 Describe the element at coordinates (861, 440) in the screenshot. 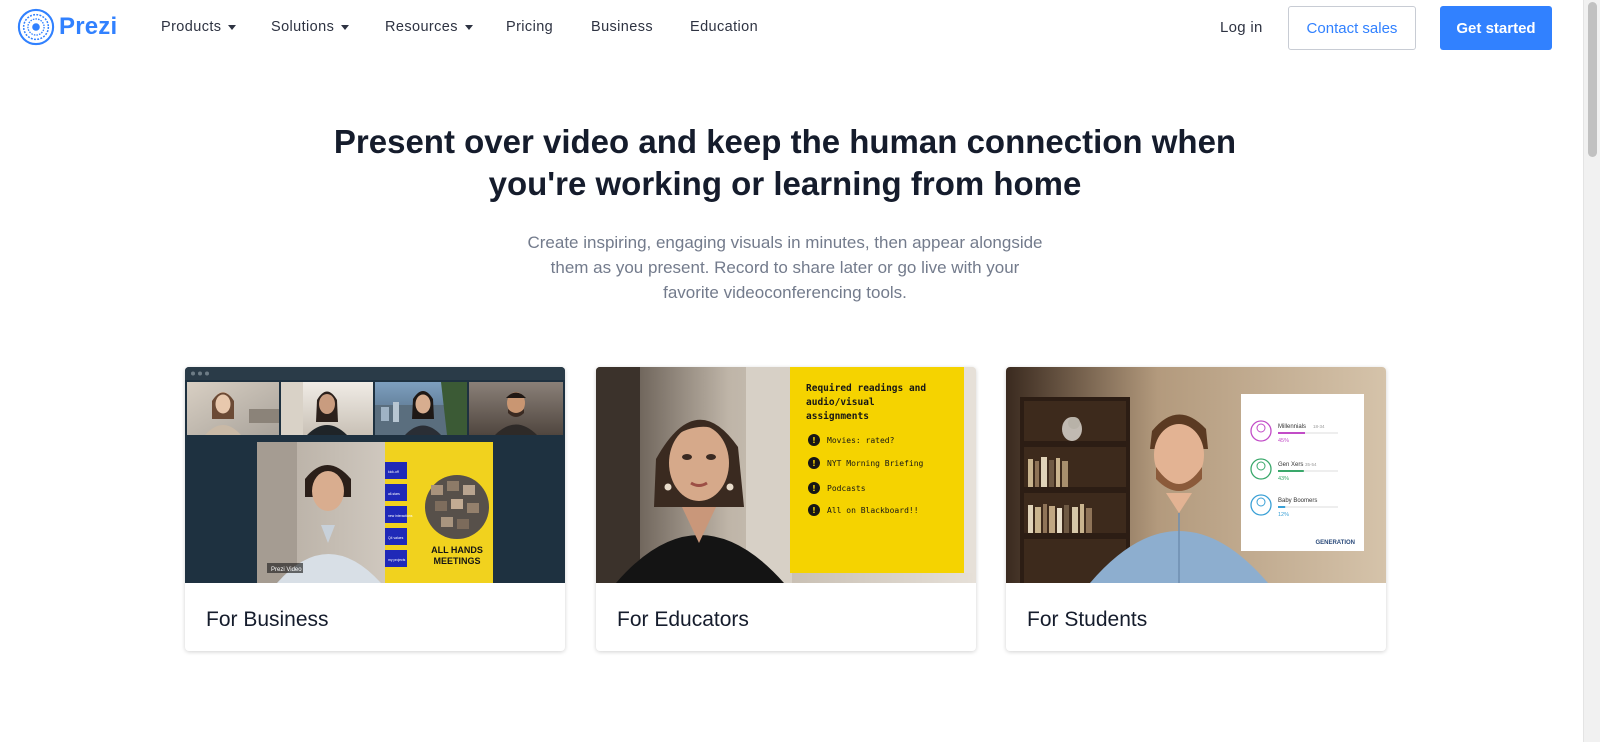

I see `slide-item: Movies: rated?` at that location.